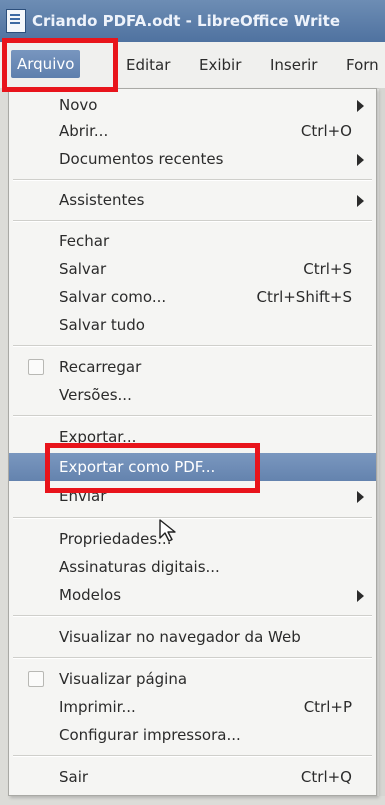 The height and width of the screenshot is (805, 385). What do you see at coordinates (220, 65) in the screenshot?
I see `menu-exibir: Exibir` at bounding box center [220, 65].